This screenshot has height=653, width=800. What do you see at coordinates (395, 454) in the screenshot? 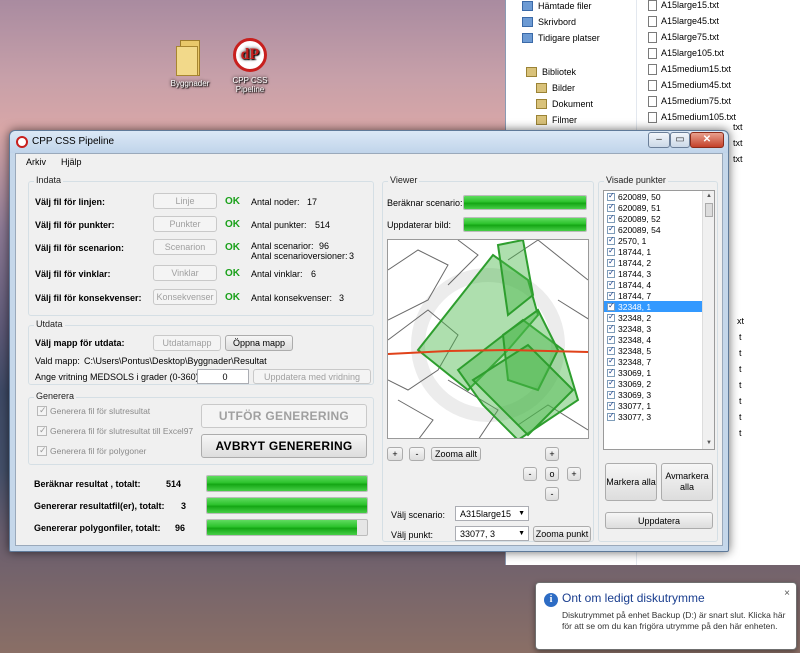
I see `zoom-in-button: +` at bounding box center [395, 454].